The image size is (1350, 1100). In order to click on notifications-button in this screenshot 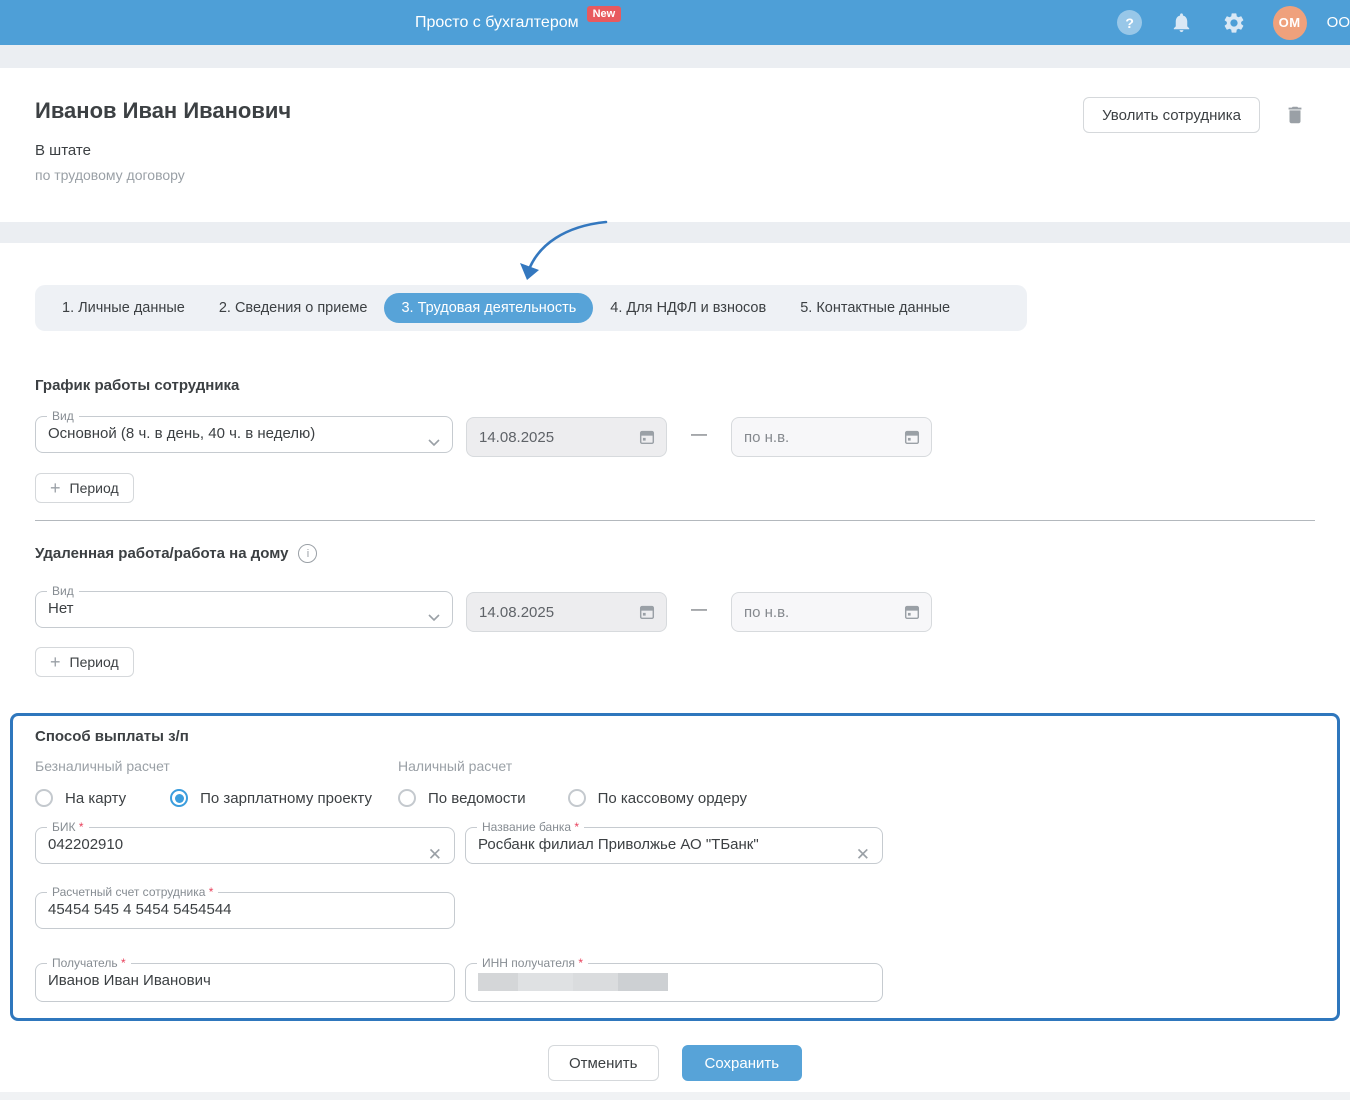, I will do `click(1182, 23)`.